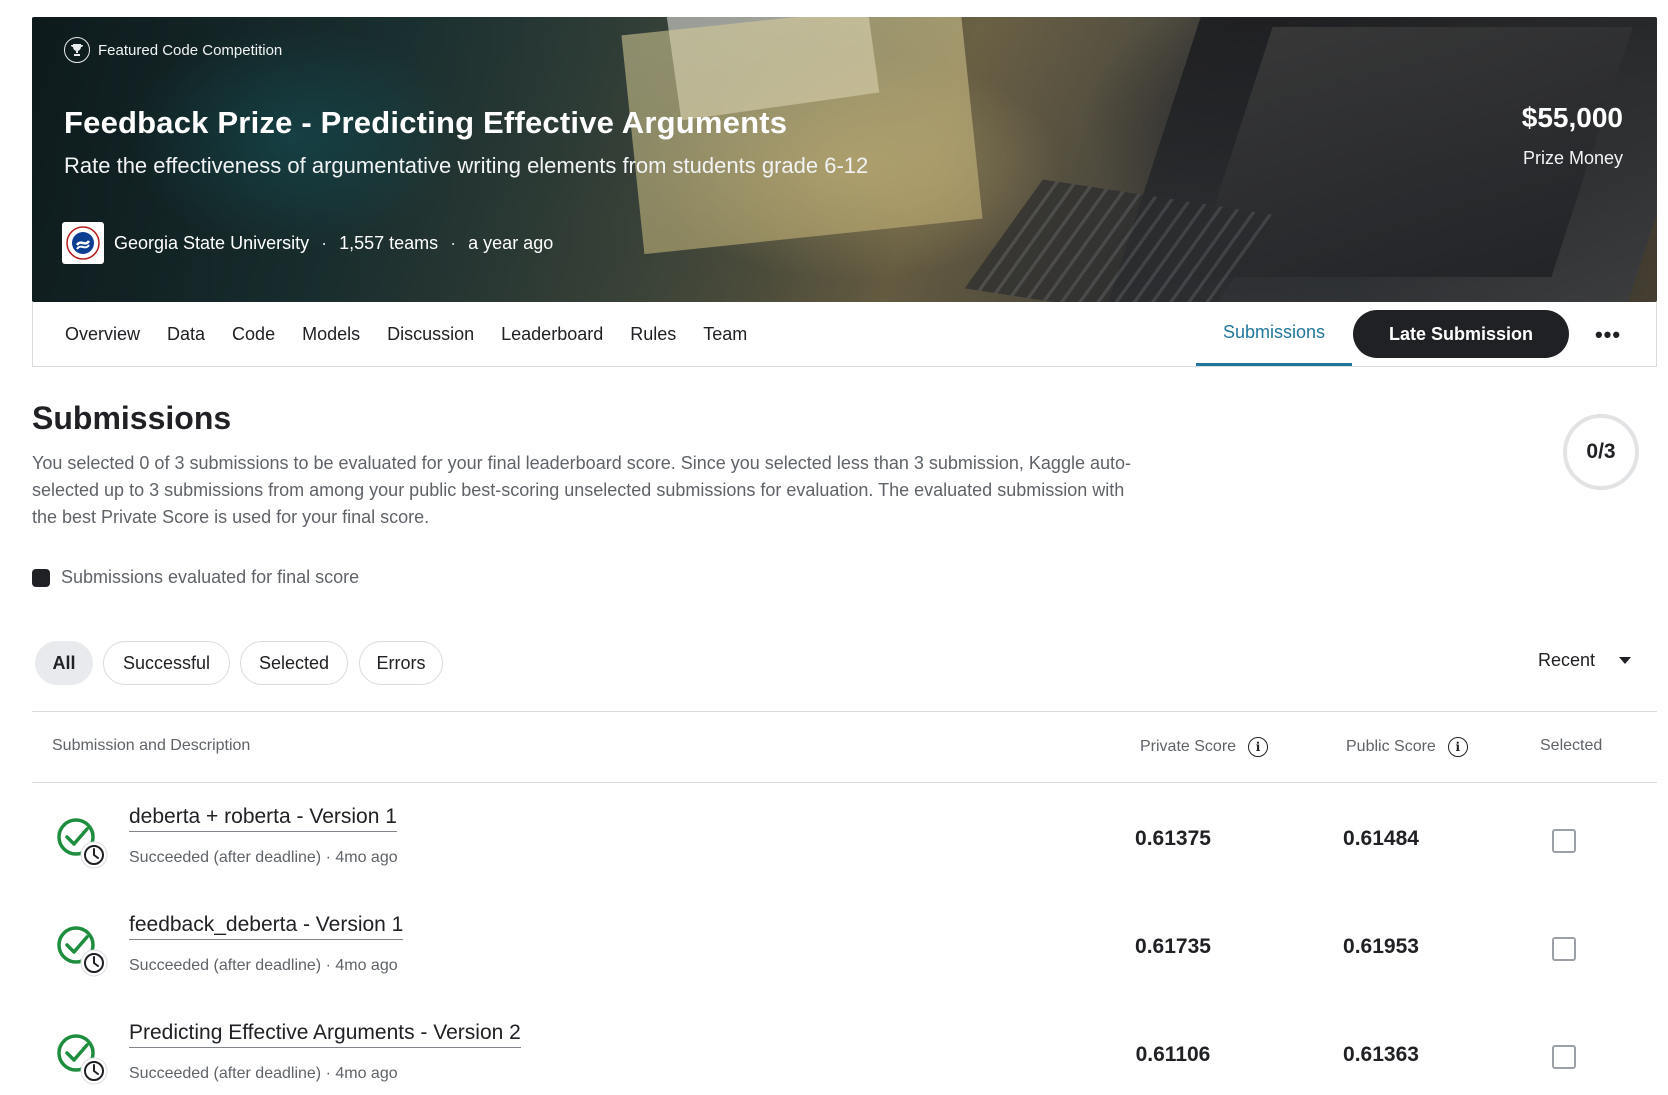 Image resolution: width=1668 pixels, height=1095 pixels. Describe the element at coordinates (1381, 946) in the screenshot. I see `public-score: 0.61953` at that location.